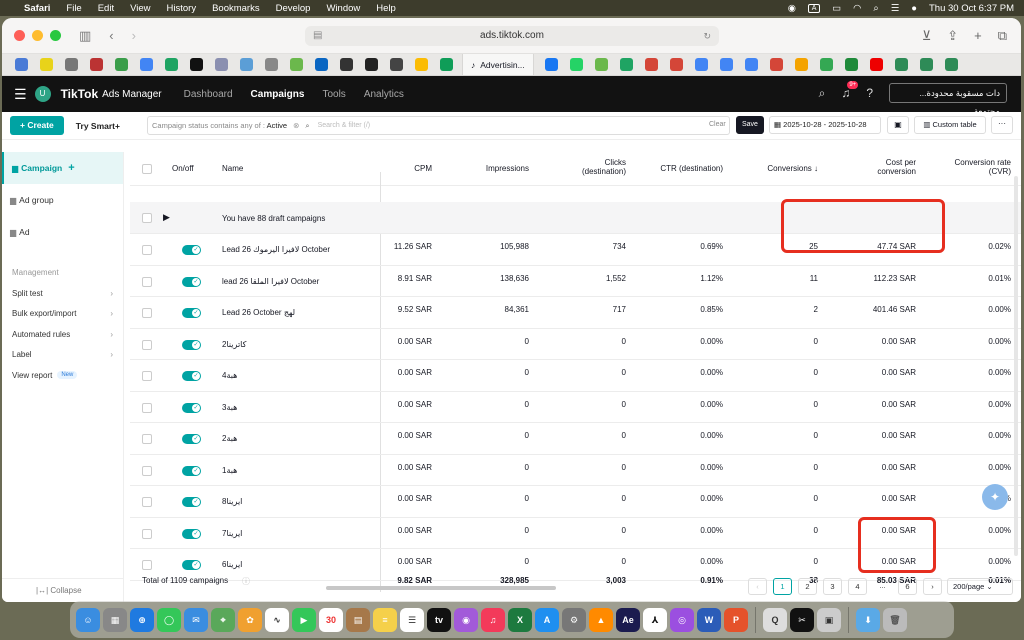 This screenshot has height=640, width=1024. What do you see at coordinates (246, 581) in the screenshot?
I see `info-icon: ⓘ` at bounding box center [246, 581].